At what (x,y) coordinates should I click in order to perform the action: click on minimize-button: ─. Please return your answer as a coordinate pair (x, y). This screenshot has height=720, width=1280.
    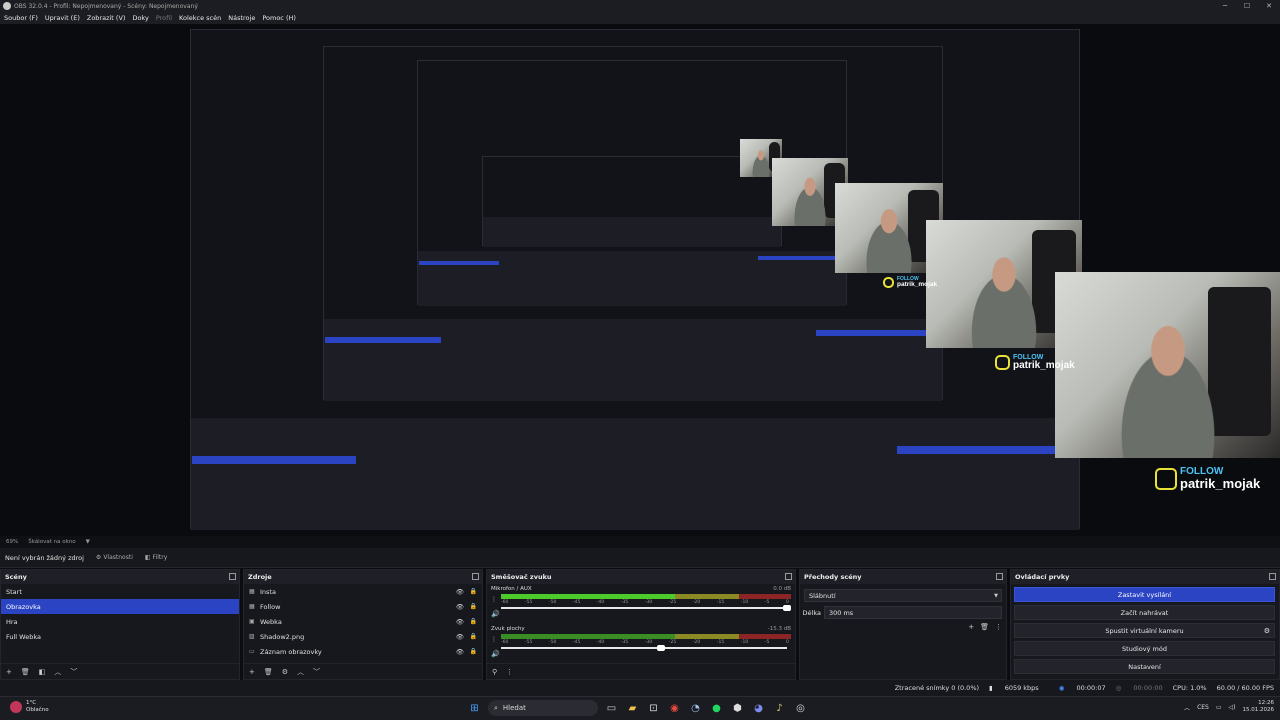
    Looking at the image, I should click on (1225, 6).